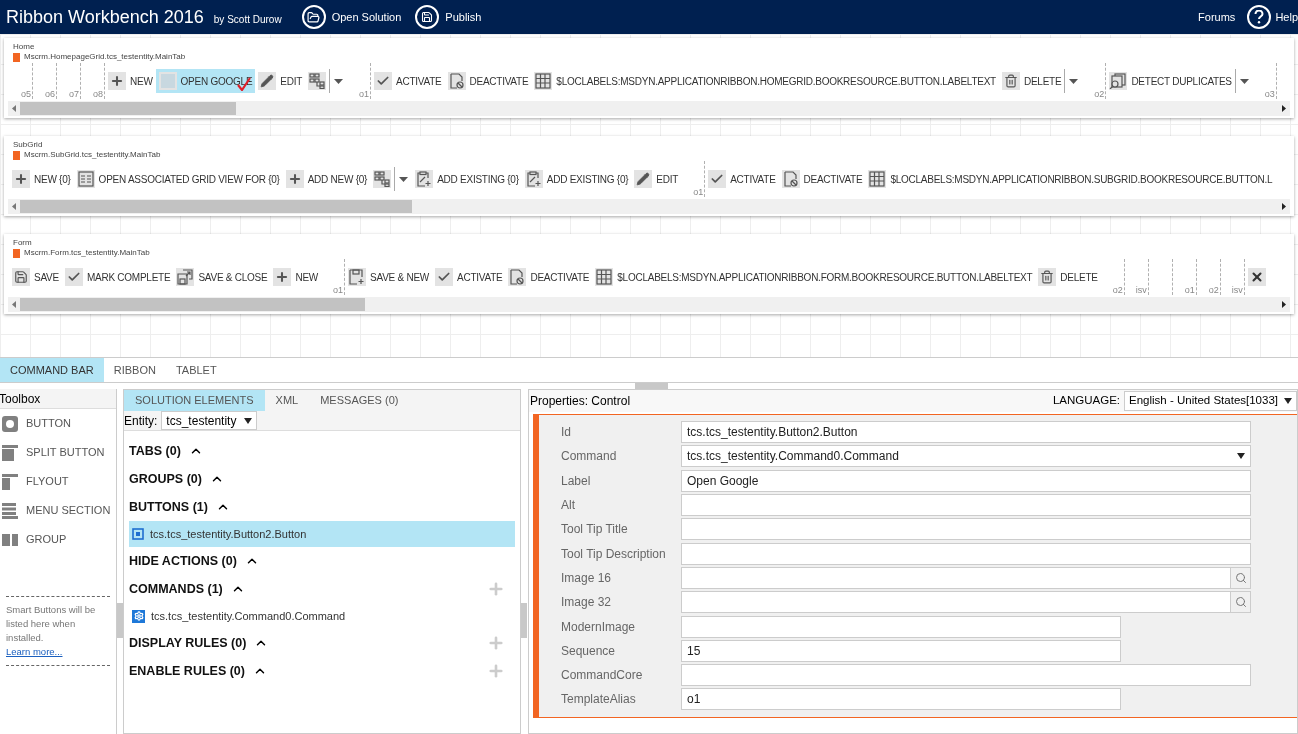 Image resolution: width=1298 pixels, height=734 pixels. I want to click on ribbon-button: $LOCLABELS:MSDYN.APPLICATIONRIBBON.SUBGRID.BOOKRESOURCE.BUTTON.L, so click(1070, 179).